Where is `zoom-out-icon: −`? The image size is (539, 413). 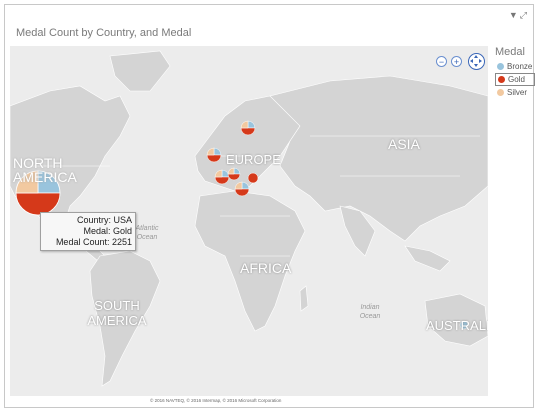
zoom-out-icon: − is located at coordinates (441, 61).